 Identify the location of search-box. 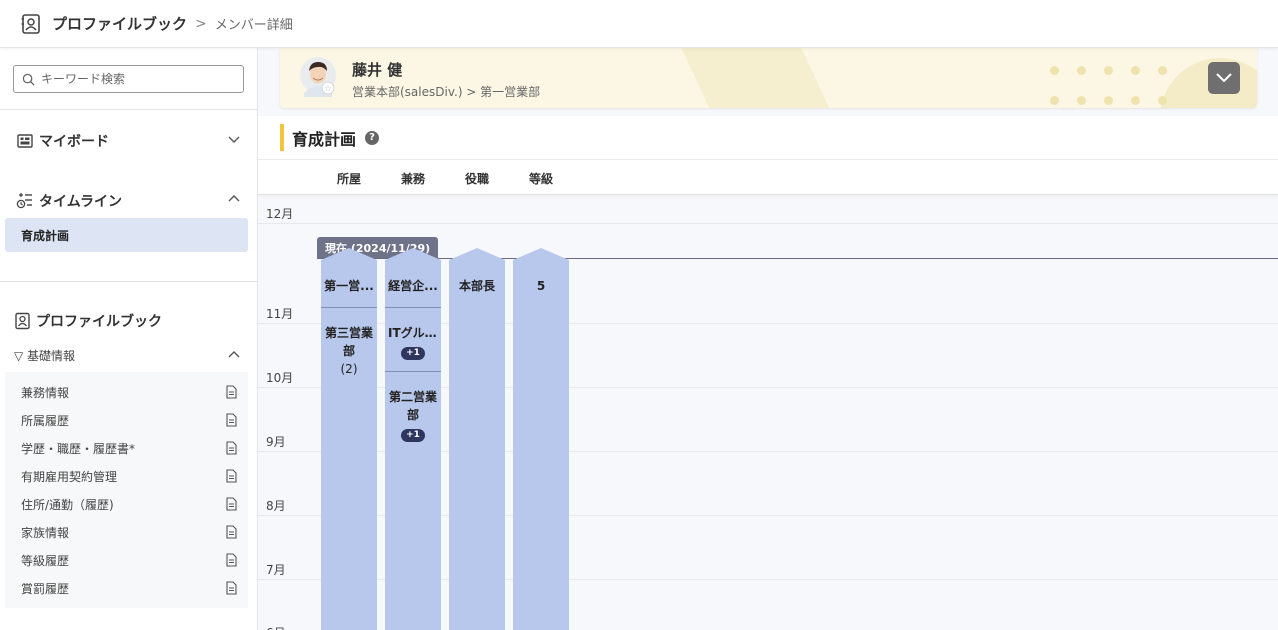
(128, 79).